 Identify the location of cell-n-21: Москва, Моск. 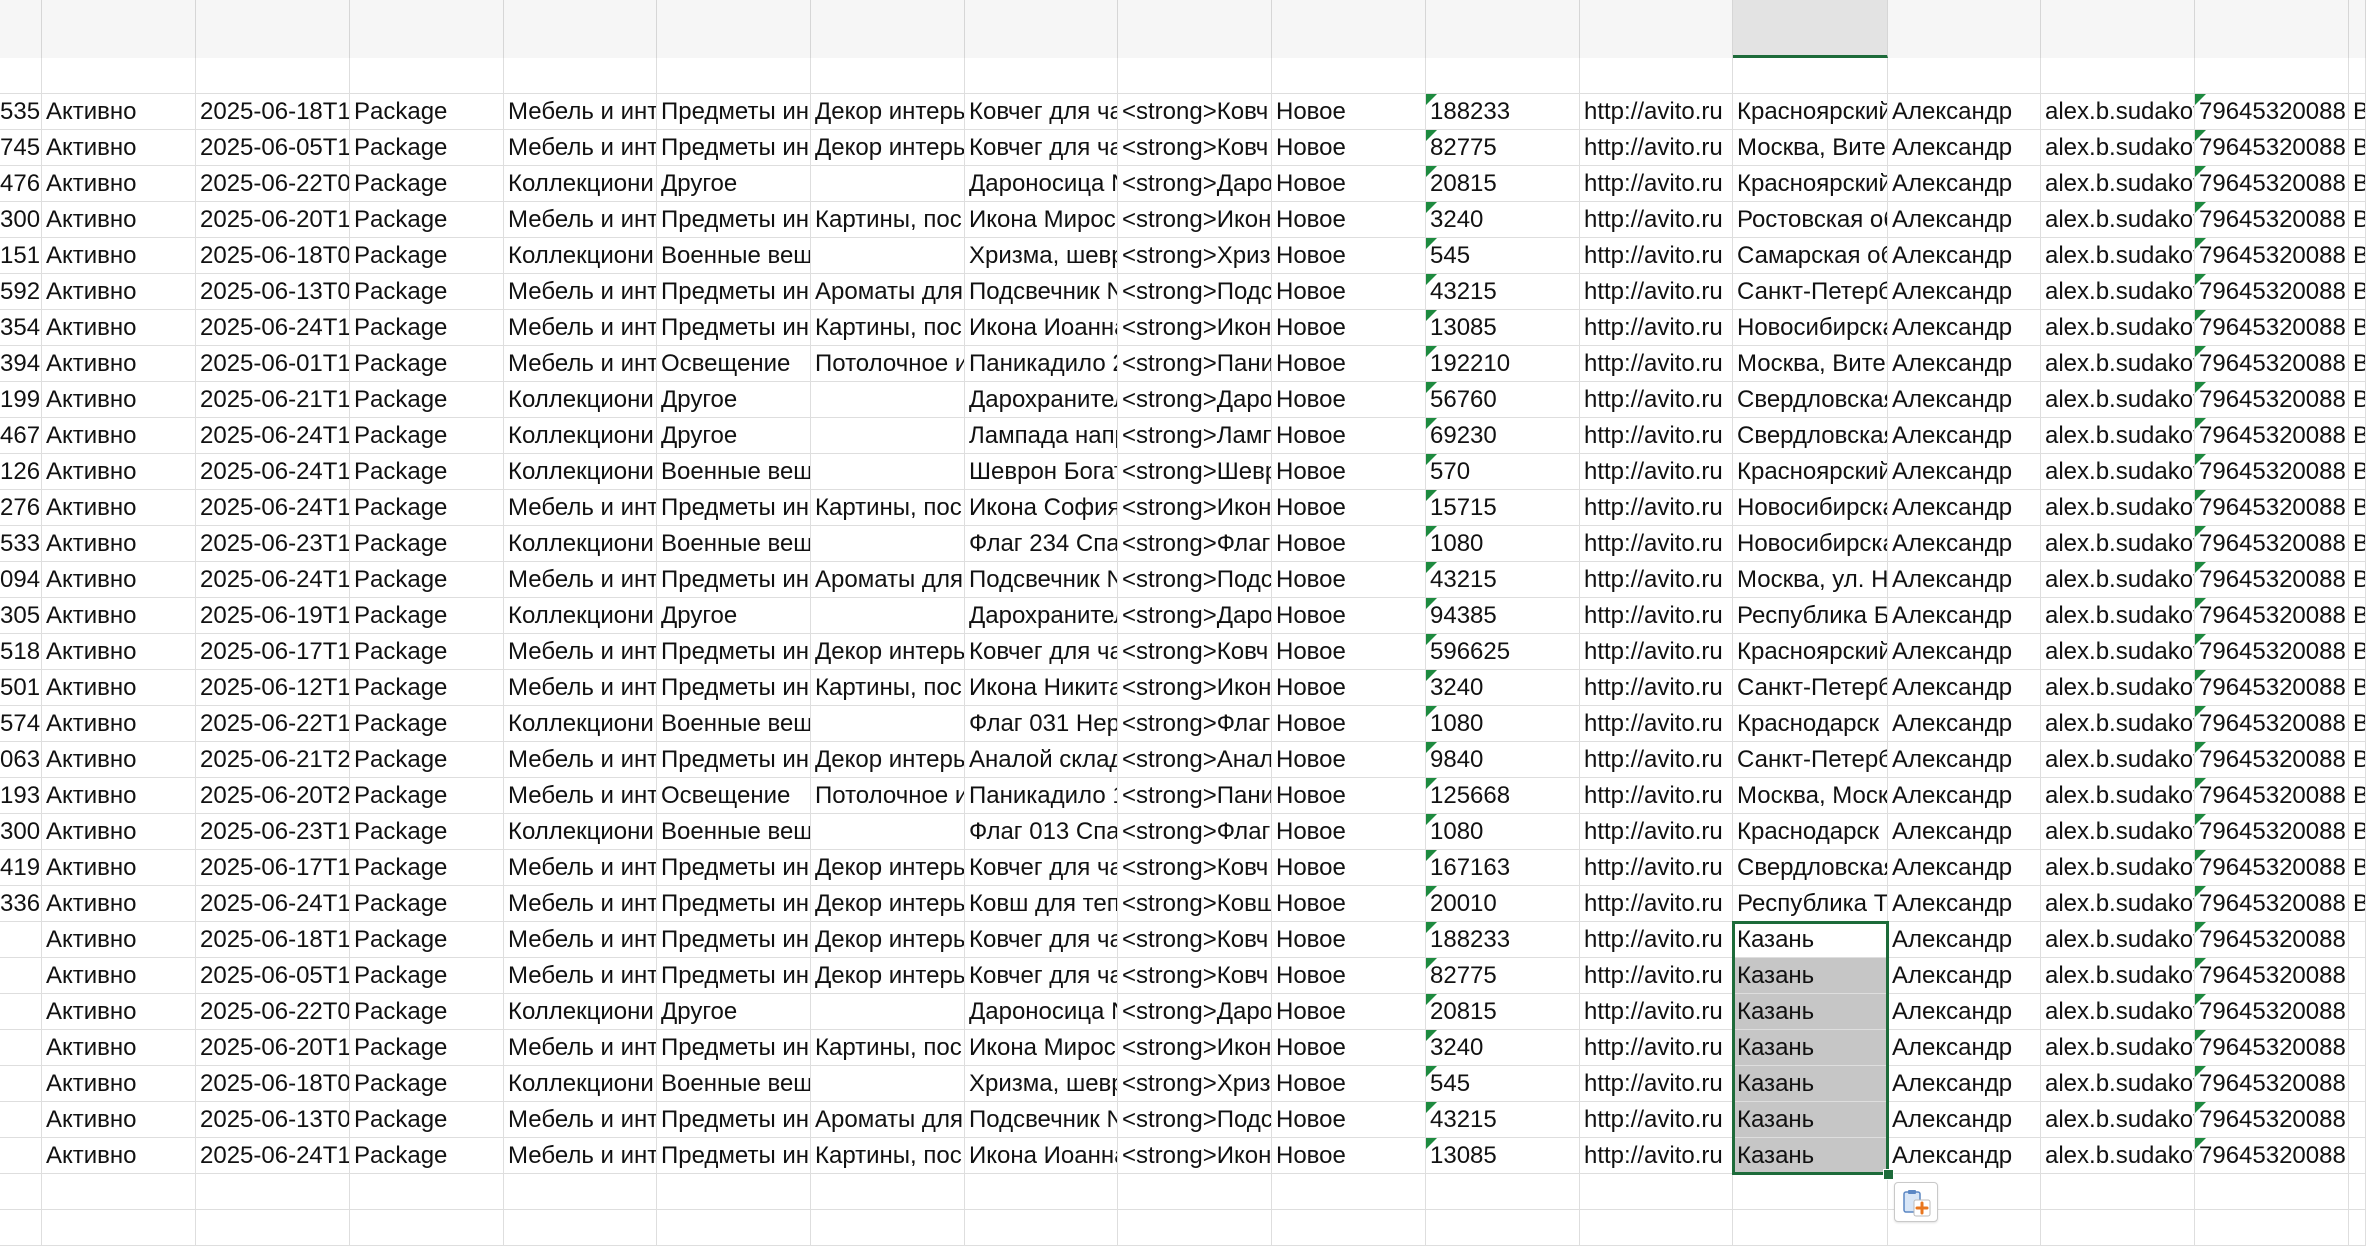
(1810, 795).